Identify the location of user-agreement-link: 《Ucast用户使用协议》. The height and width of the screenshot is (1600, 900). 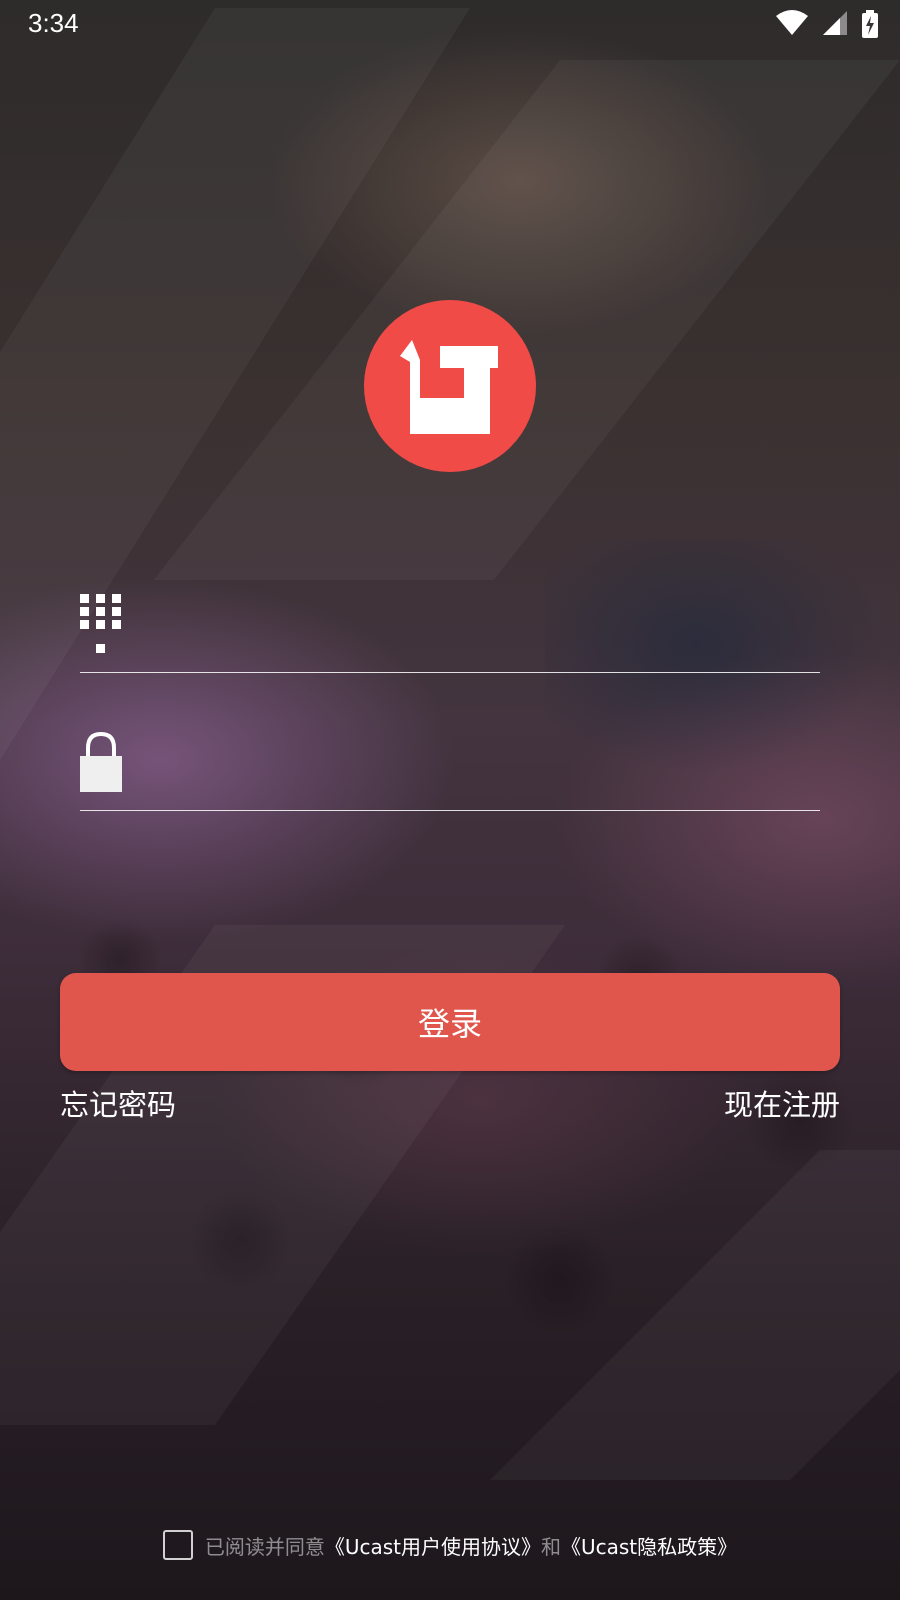
(433, 1545).